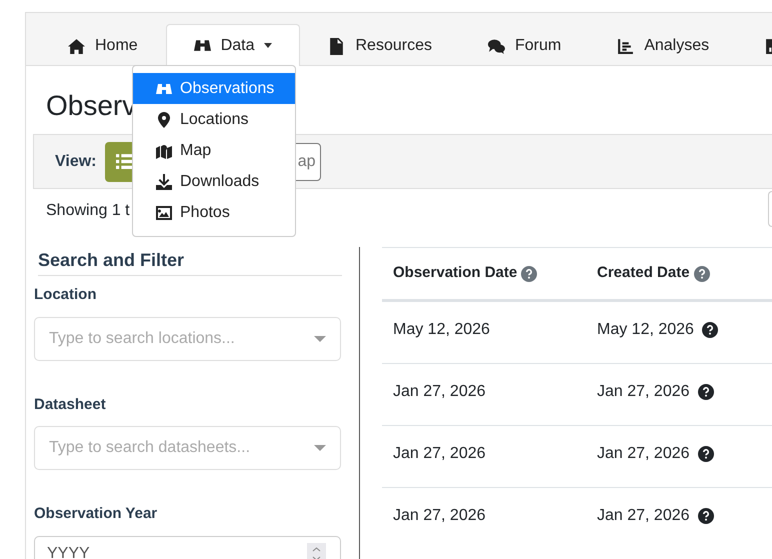  What do you see at coordinates (190, 261) in the screenshot?
I see `filter-title: Search and Filter` at bounding box center [190, 261].